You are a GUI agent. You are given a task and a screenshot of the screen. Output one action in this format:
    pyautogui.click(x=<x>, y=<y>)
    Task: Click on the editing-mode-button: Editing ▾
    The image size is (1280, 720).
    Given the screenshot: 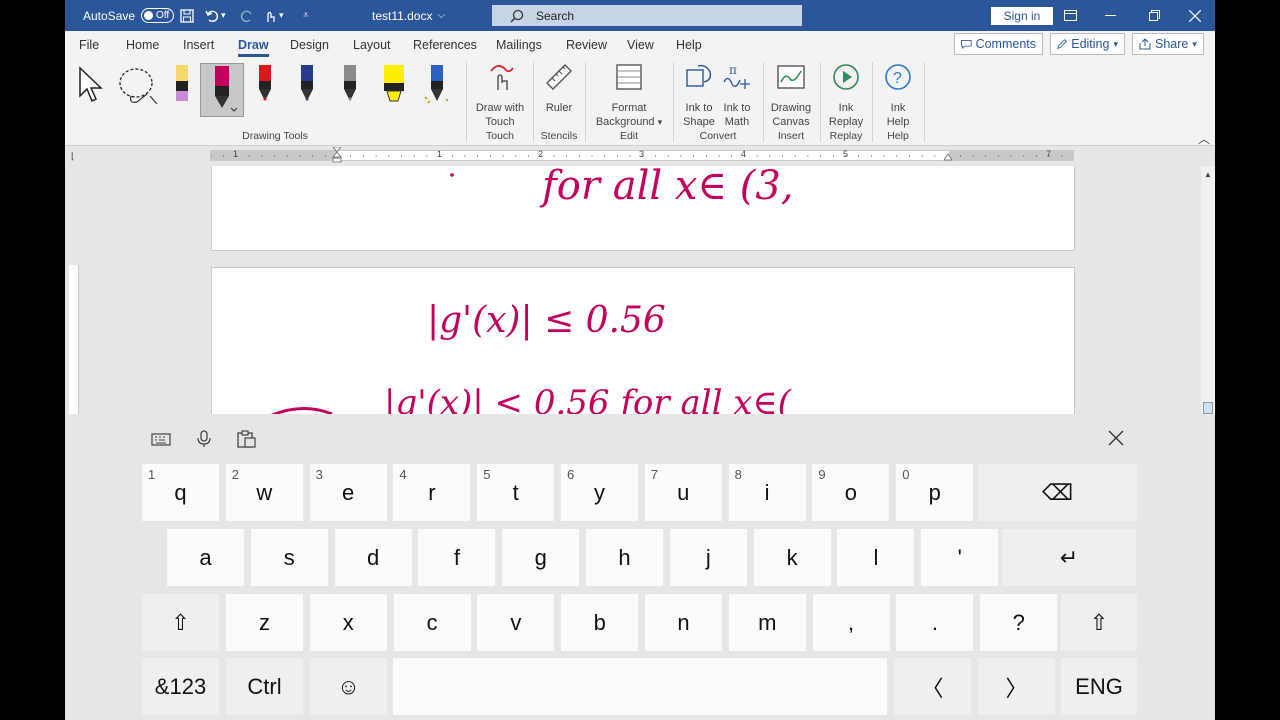 What is the action you would take?
    pyautogui.click(x=1087, y=44)
    